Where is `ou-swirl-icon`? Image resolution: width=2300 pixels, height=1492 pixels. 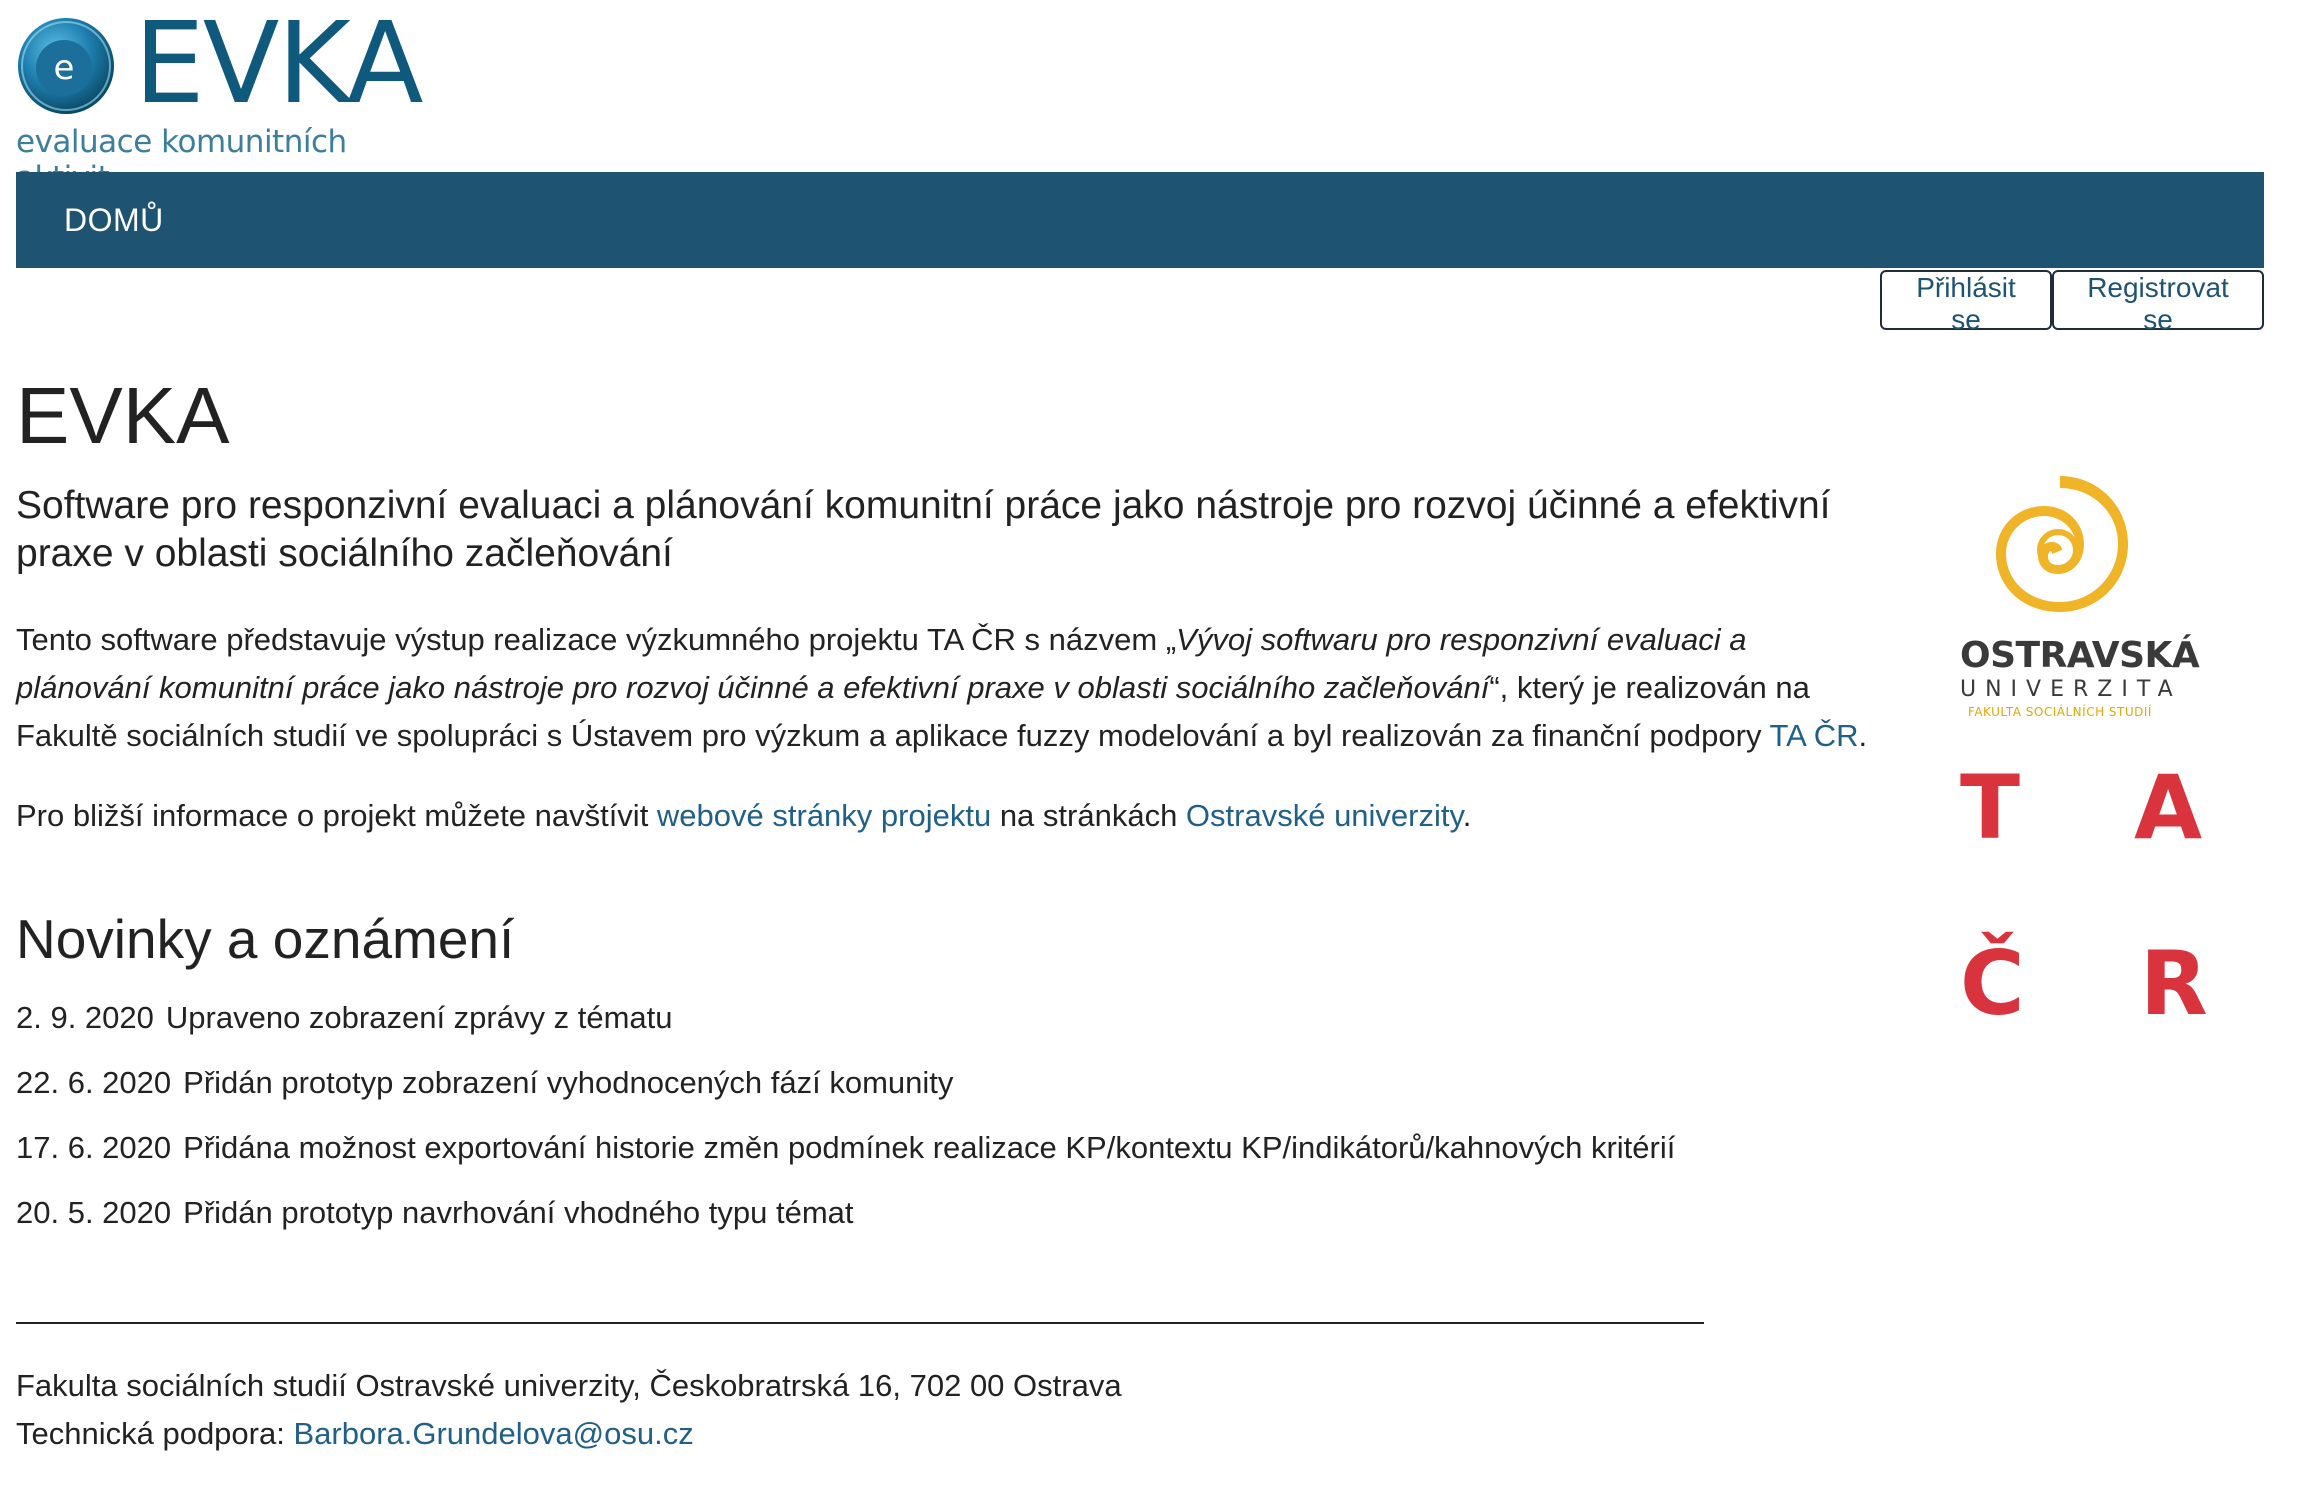 ou-swirl-icon is located at coordinates (2062, 544).